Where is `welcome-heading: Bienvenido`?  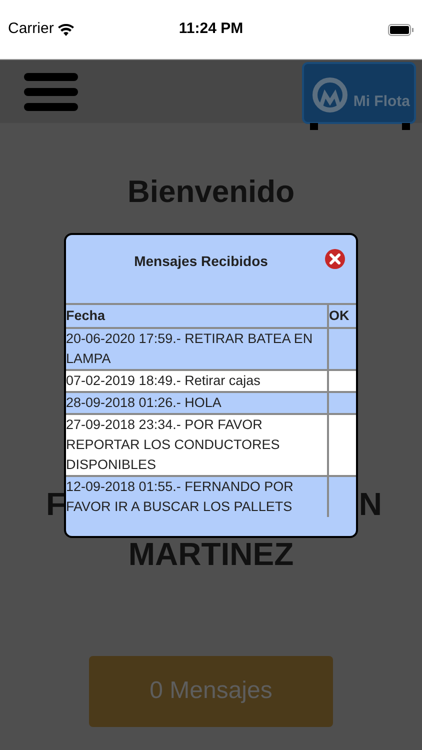
welcome-heading: Bienvenido is located at coordinates (211, 192).